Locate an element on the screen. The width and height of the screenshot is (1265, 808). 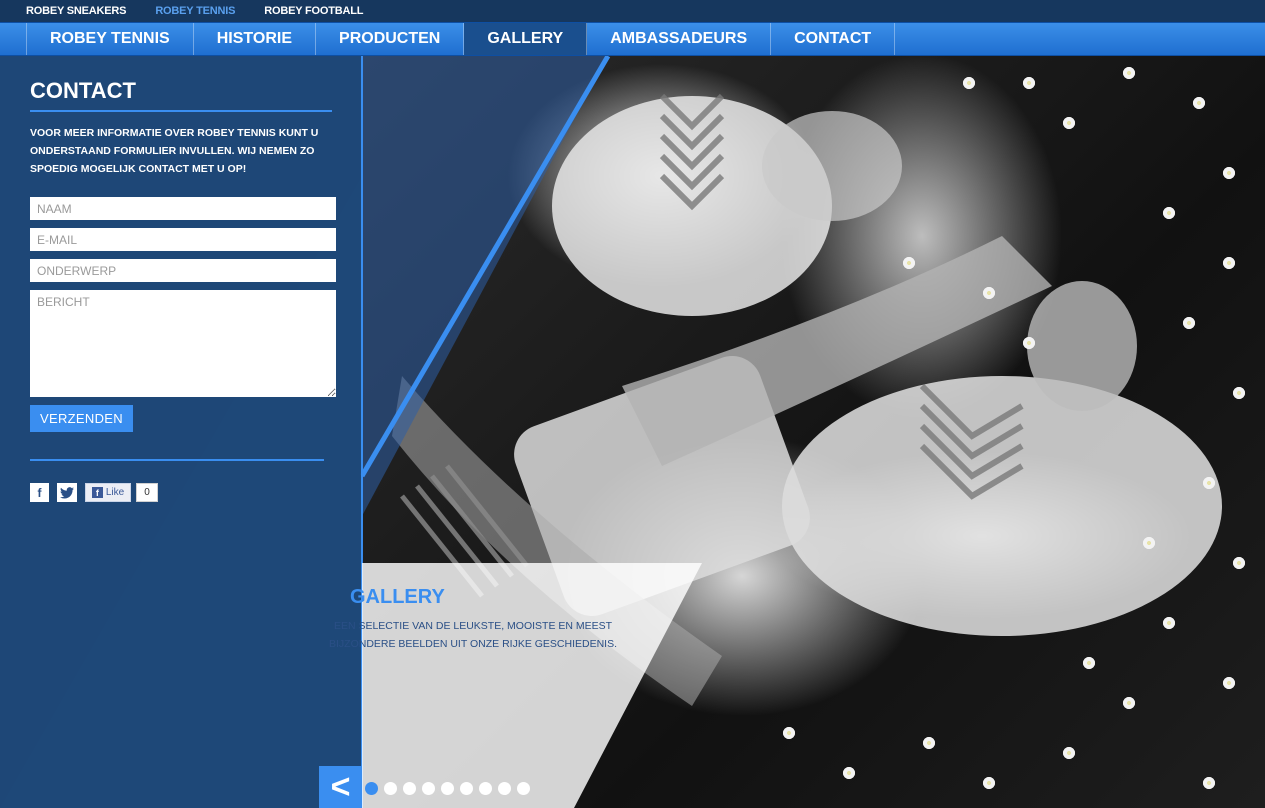
gallery-title: GALLERY is located at coordinates (397, 597).